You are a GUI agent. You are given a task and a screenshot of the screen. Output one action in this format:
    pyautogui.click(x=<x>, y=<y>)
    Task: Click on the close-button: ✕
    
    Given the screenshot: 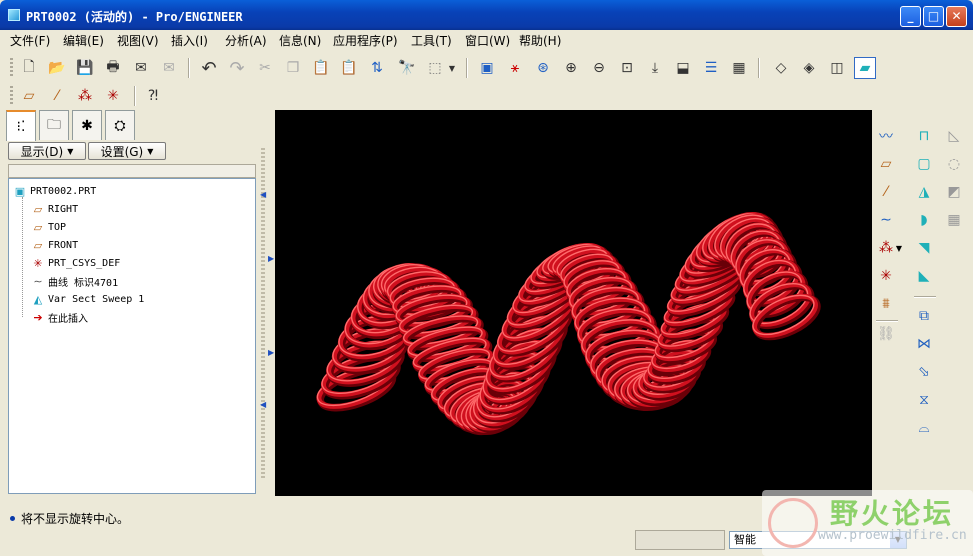 What is the action you would take?
    pyautogui.click(x=956, y=16)
    